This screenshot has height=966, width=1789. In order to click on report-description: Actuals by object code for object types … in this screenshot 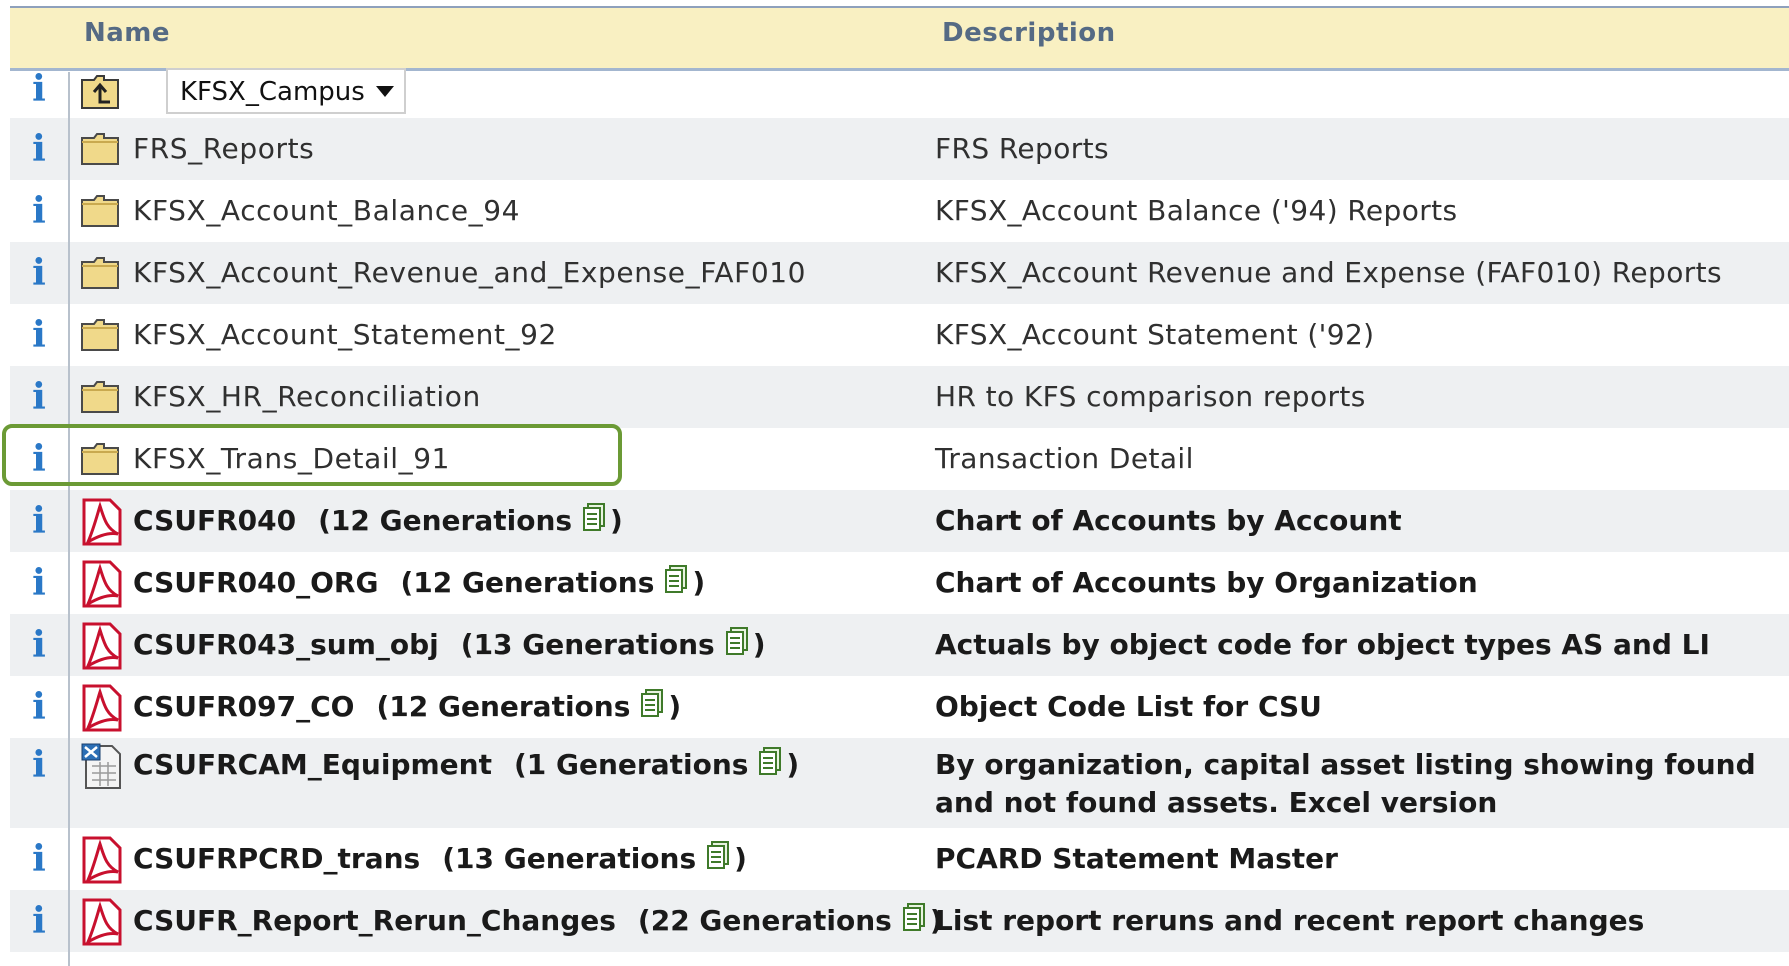, I will do `click(1322, 644)`.